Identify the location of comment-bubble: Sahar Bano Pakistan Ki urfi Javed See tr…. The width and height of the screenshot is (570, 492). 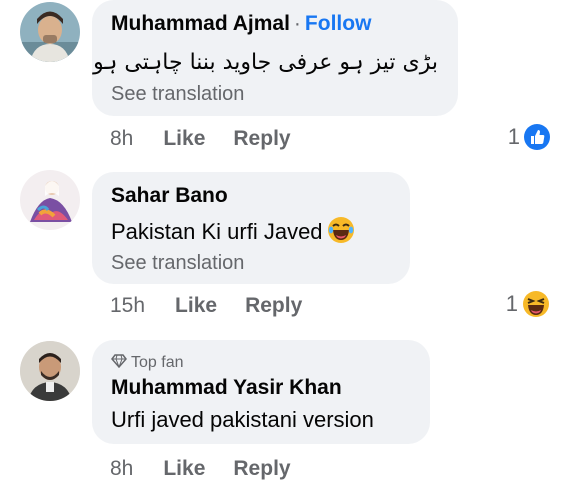
(251, 228).